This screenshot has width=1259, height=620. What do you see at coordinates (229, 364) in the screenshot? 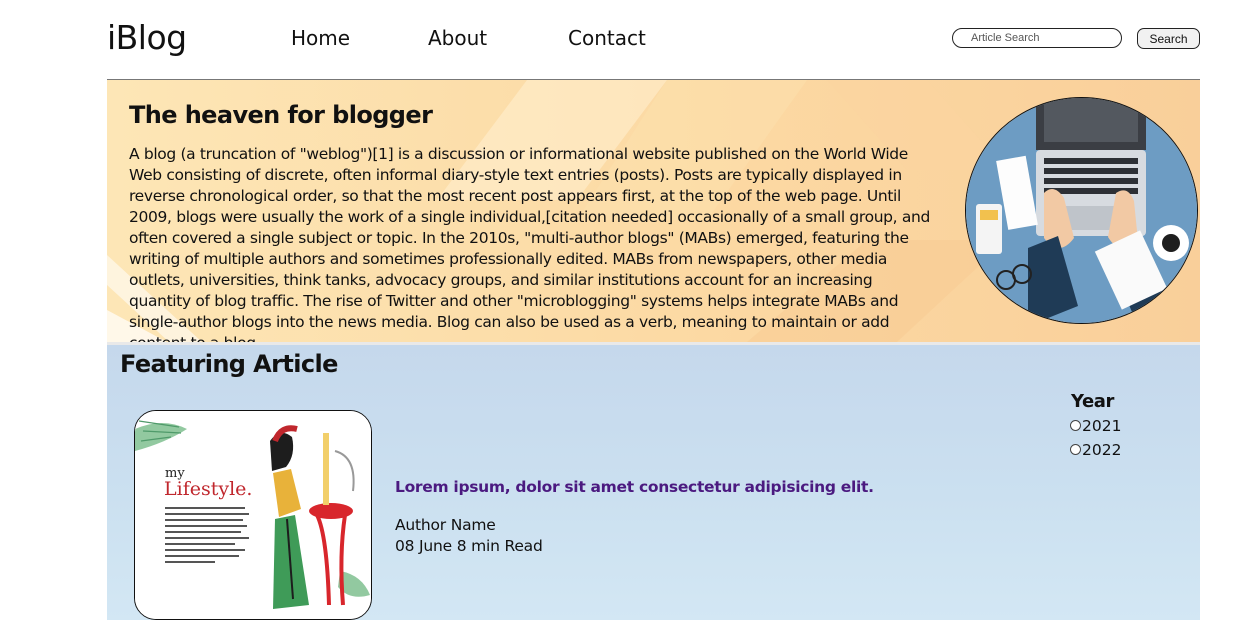
I see `featured-heading: Featuring Article` at bounding box center [229, 364].